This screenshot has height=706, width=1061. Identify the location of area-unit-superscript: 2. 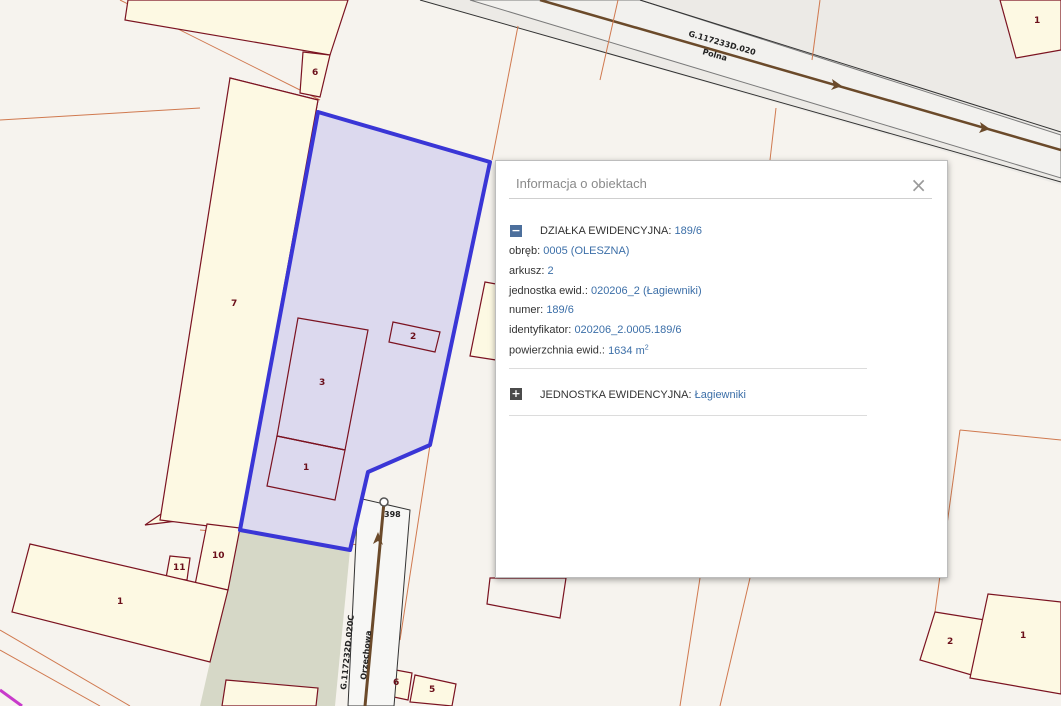
(646, 347).